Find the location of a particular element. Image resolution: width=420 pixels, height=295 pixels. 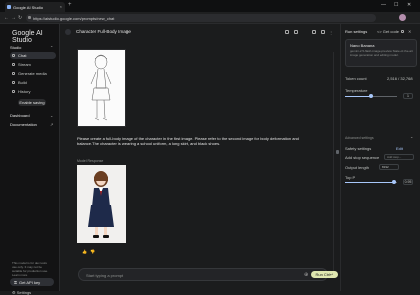

add-media-icon: ⊕ is located at coordinates (306, 275).